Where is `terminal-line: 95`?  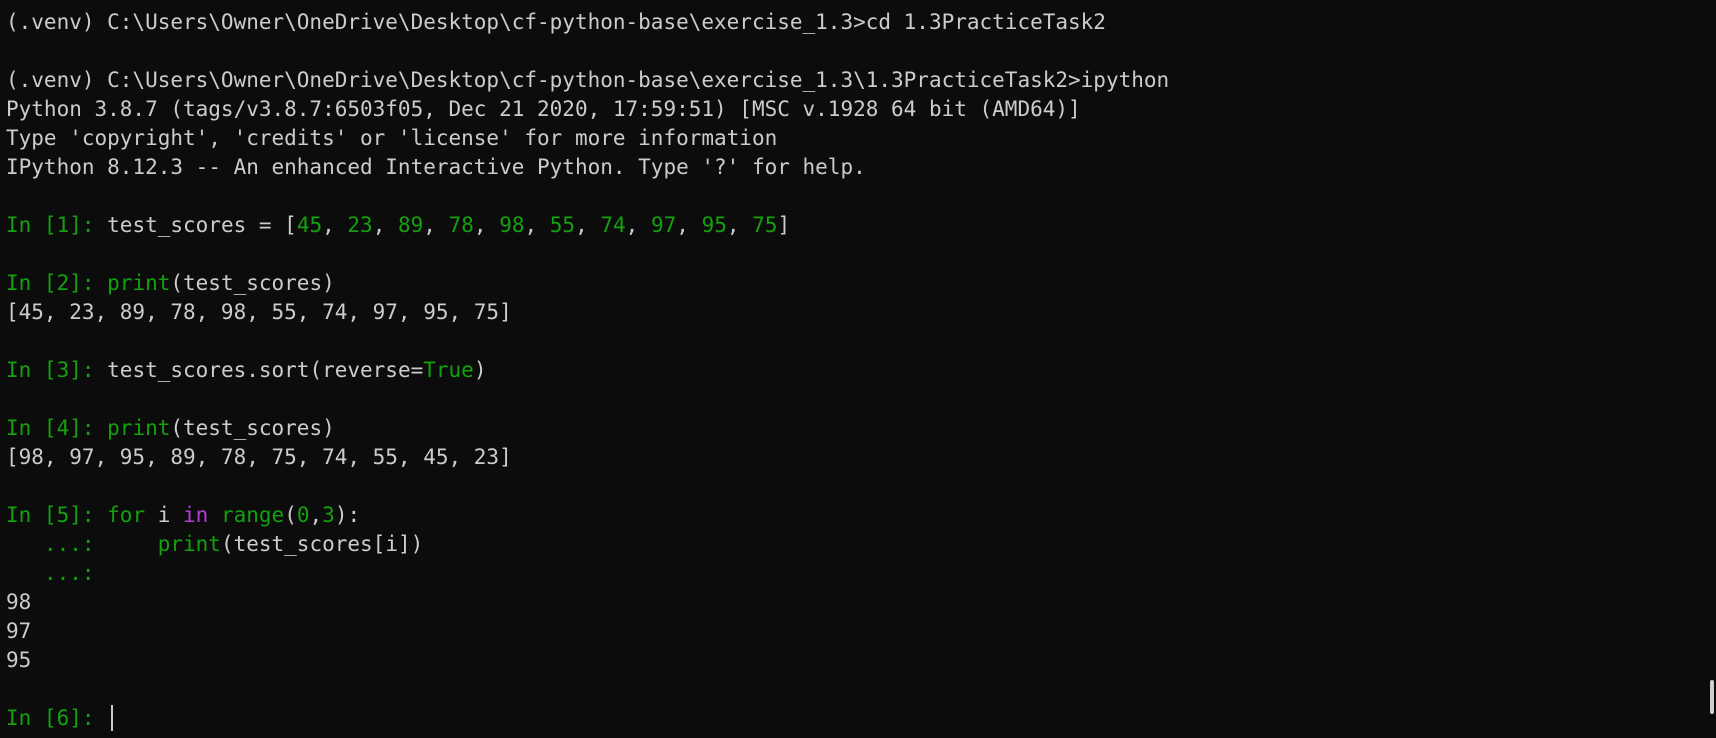
terminal-line: 95 is located at coordinates (851, 660).